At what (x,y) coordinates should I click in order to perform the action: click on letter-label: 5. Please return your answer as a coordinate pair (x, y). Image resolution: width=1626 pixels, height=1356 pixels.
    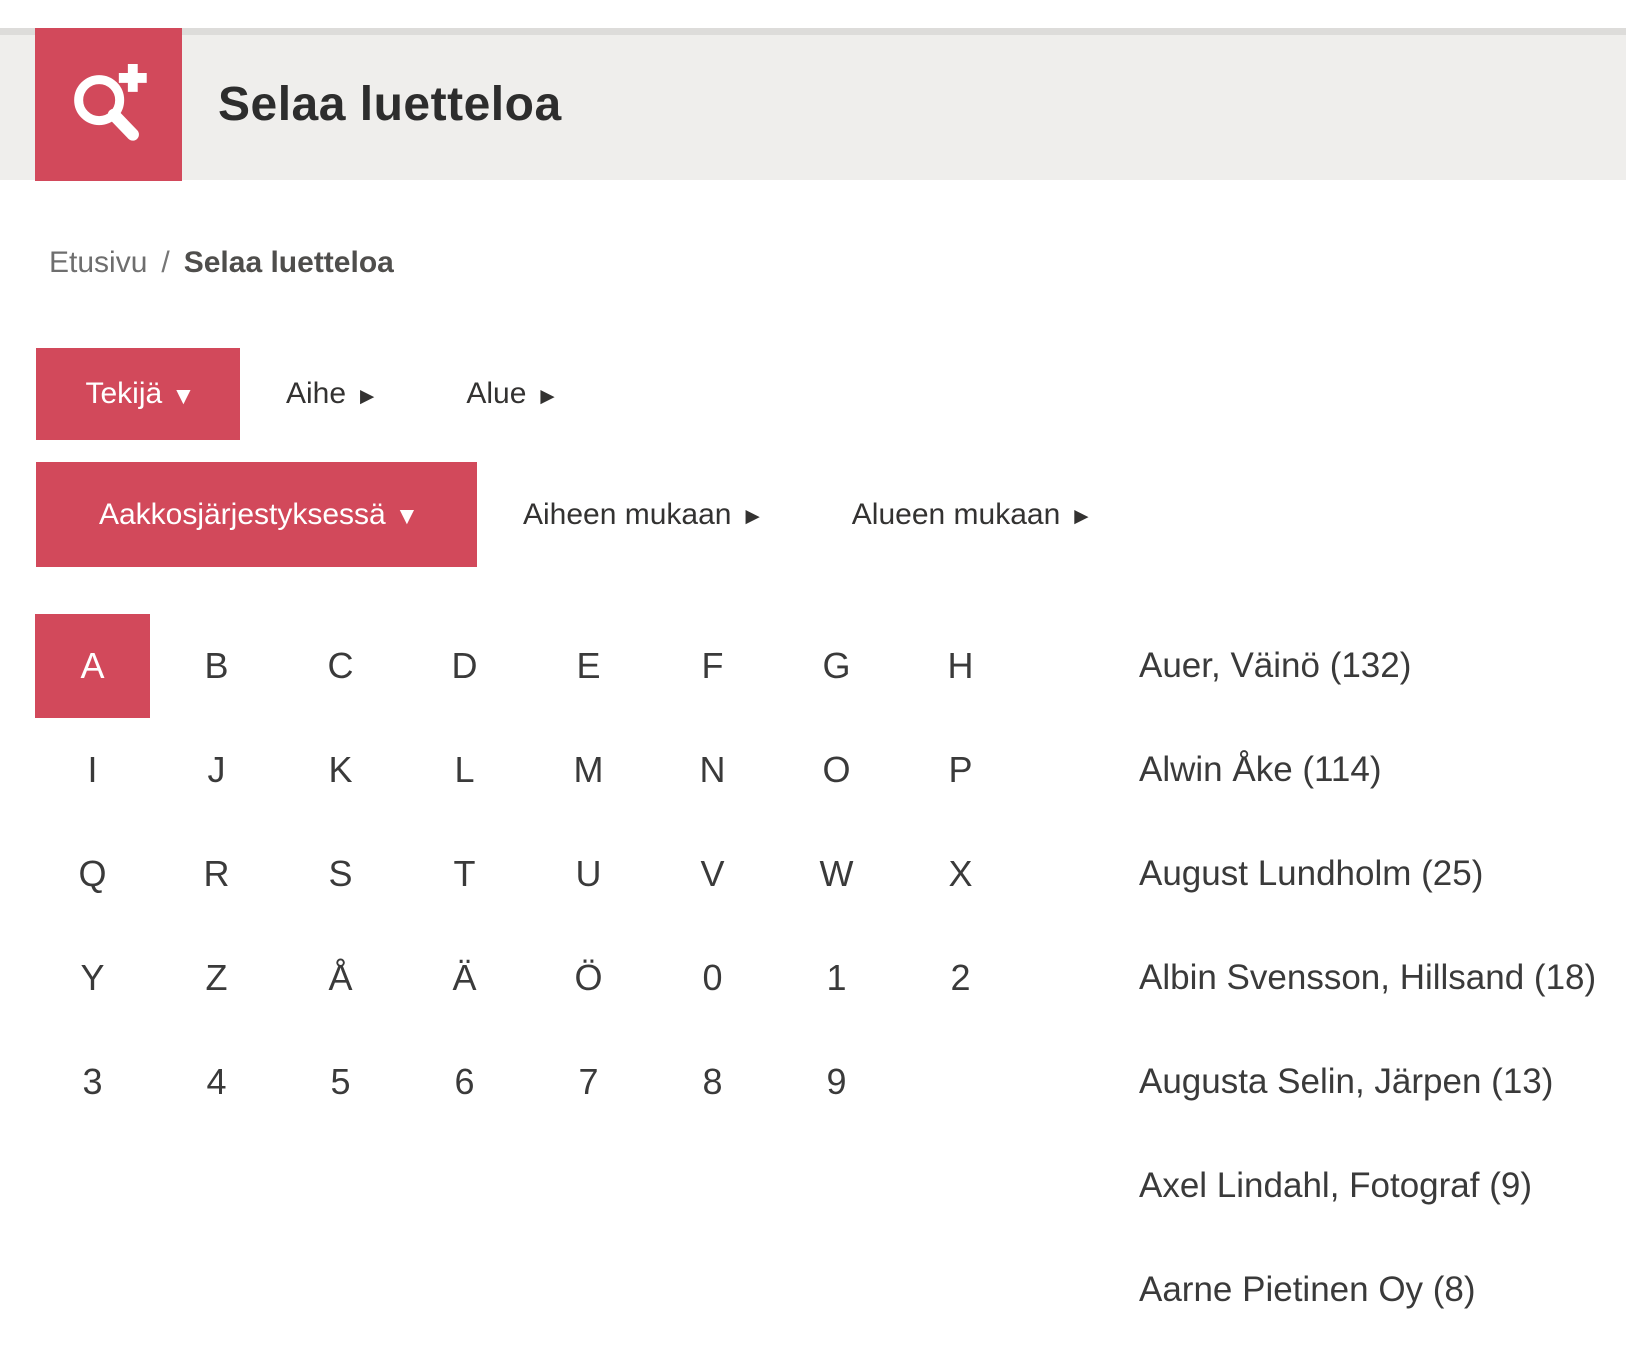
    Looking at the image, I should click on (340, 1081).